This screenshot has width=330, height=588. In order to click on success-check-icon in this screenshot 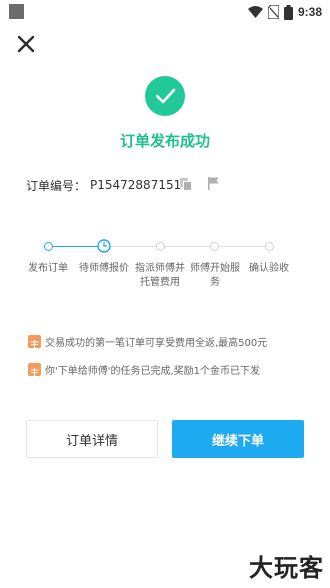, I will do `click(165, 96)`.